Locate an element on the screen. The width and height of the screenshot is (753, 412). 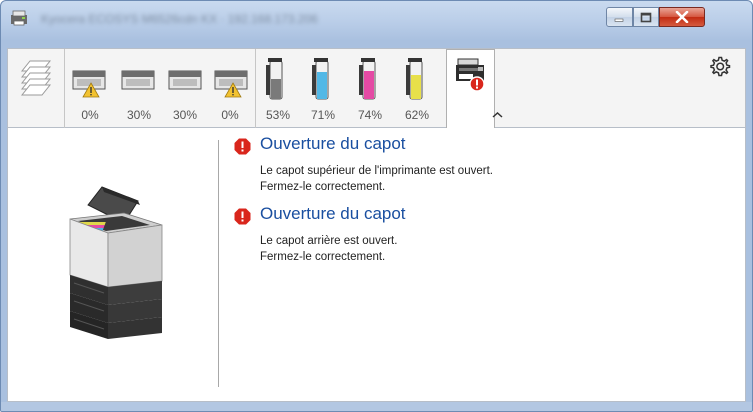
tab-device is located at coordinates (470, 89).